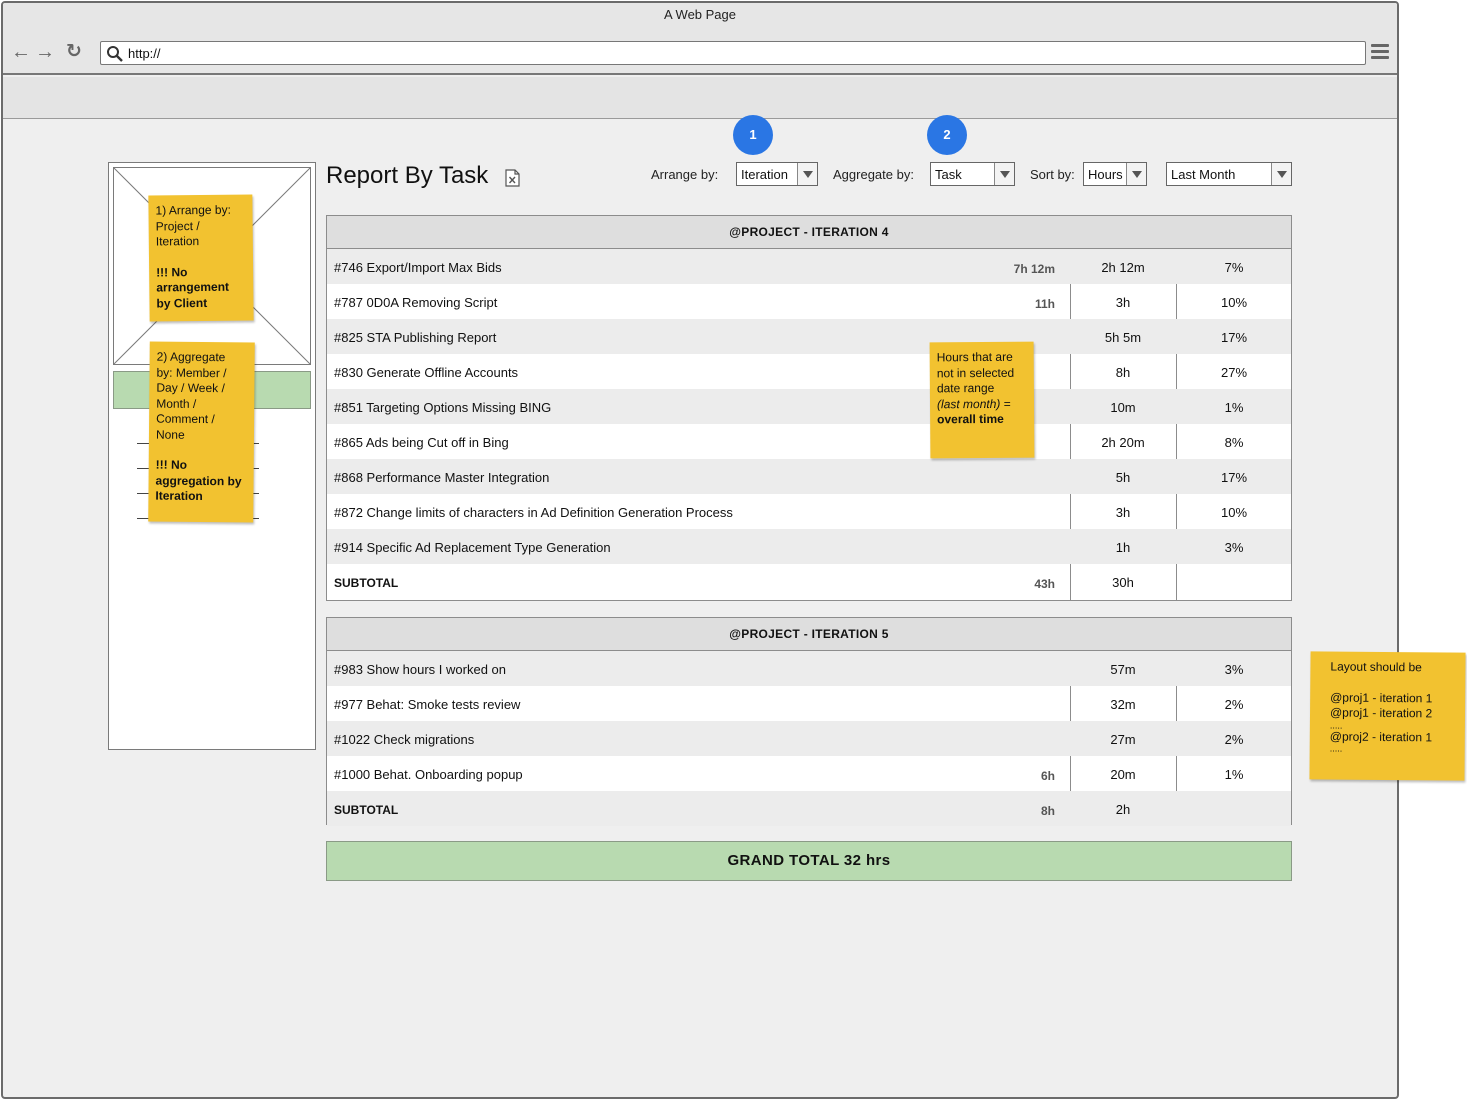  I want to click on subtotal-hours: 2h, so click(1123, 809).